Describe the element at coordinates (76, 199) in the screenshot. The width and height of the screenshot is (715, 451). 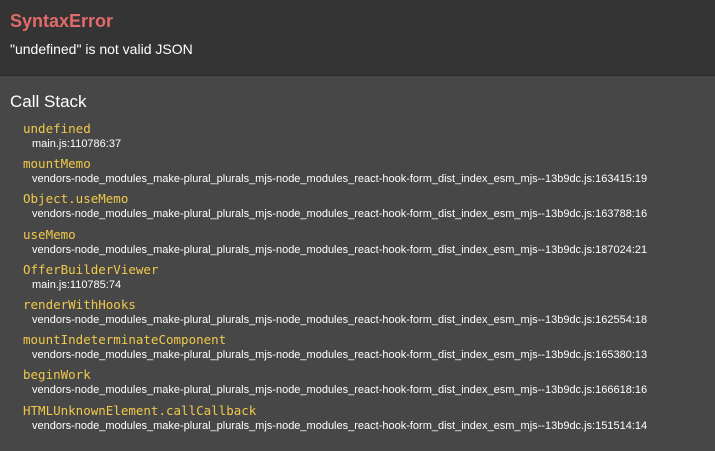
I see `frame-function-name: Object.useMemo` at that location.